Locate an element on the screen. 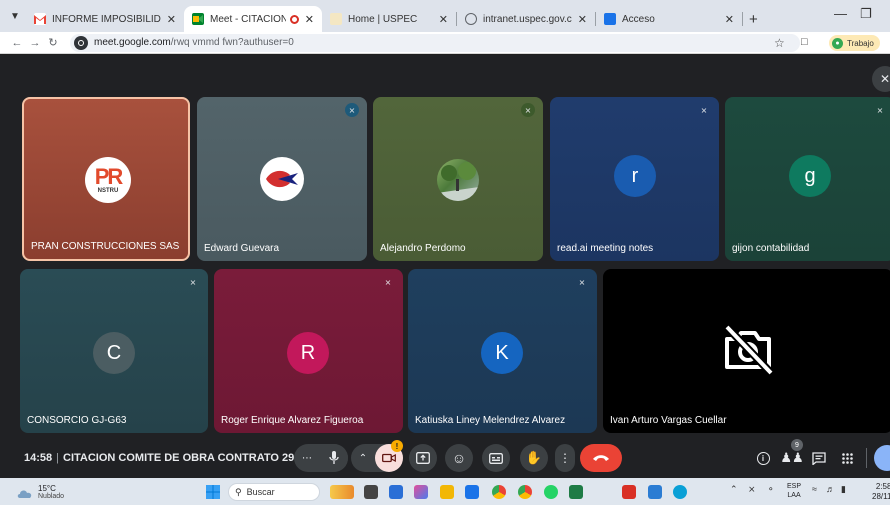  url-host: meet.google.com is located at coordinates (132, 42).